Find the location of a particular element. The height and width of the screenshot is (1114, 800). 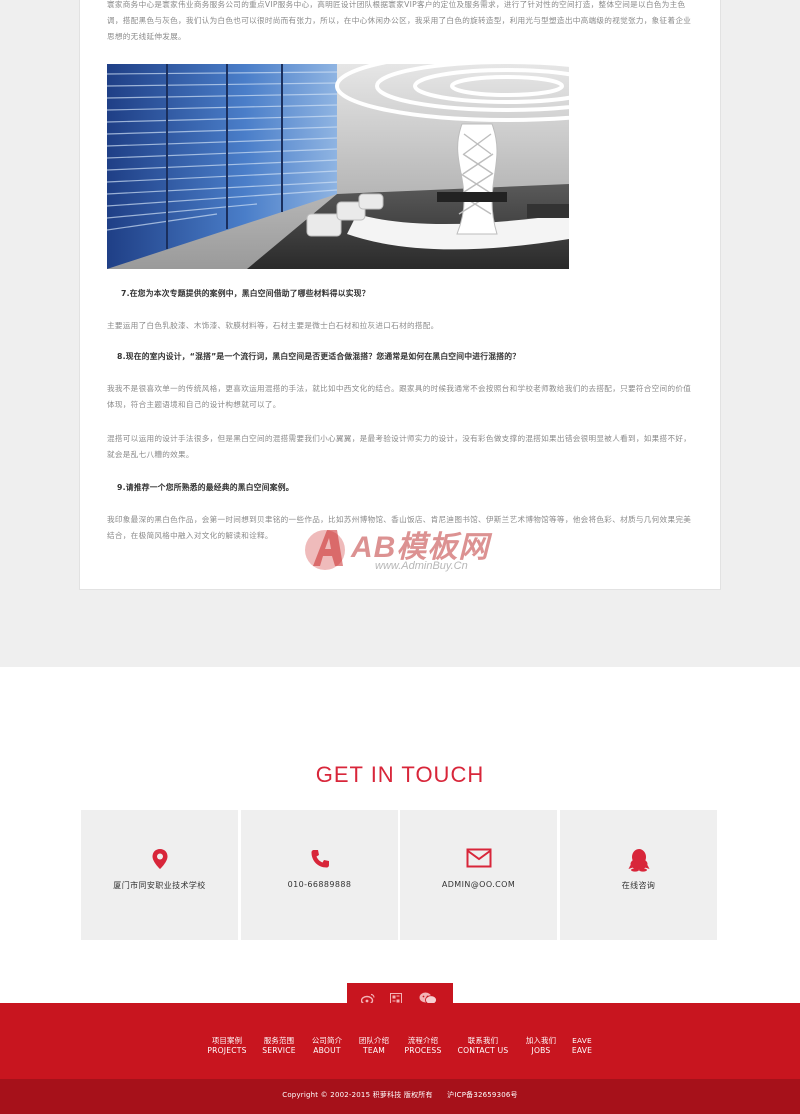

contact-email-card: ADMIN@OO.COM is located at coordinates (478, 875).